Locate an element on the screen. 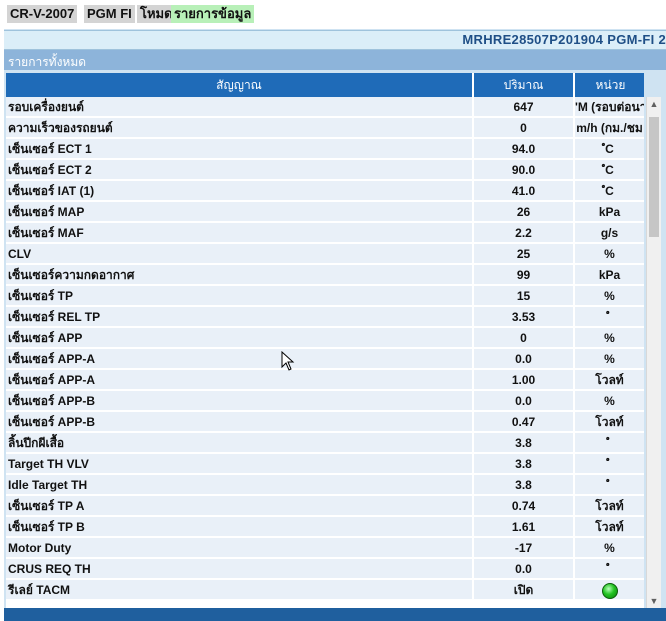  signal-value: -17 is located at coordinates (523, 548).